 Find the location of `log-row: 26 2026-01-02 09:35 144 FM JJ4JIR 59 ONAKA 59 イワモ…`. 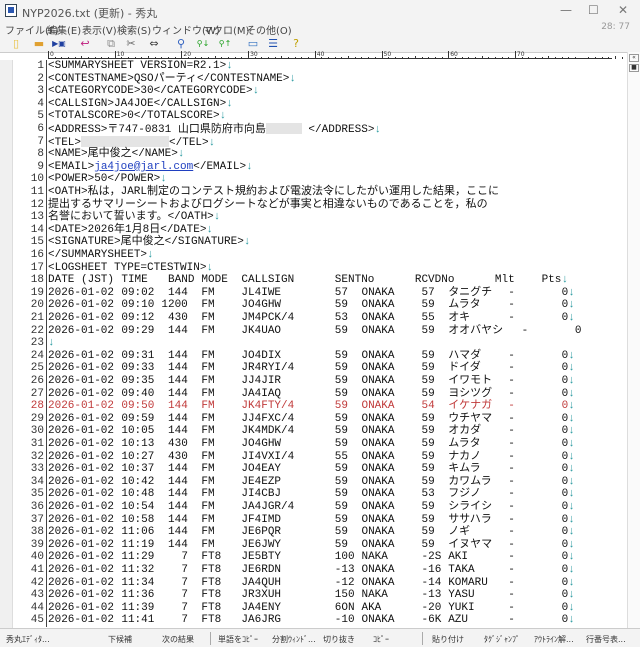

log-row: 26 2026-01-02 09:35 144 FM JJ4JIR 59 ONAKA 59 イワモ… is located at coordinates (320, 381).